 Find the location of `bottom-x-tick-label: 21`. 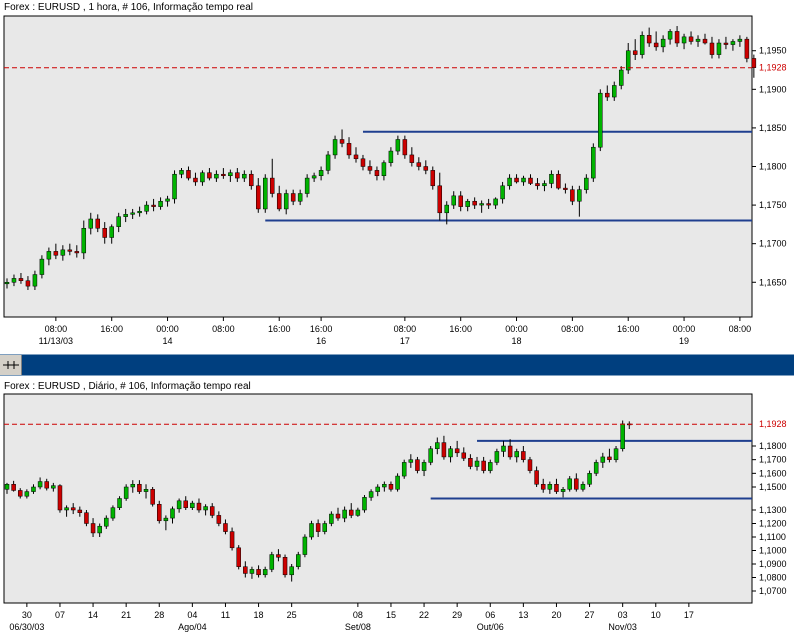

bottom-x-tick-label: 21 is located at coordinates (126, 615).